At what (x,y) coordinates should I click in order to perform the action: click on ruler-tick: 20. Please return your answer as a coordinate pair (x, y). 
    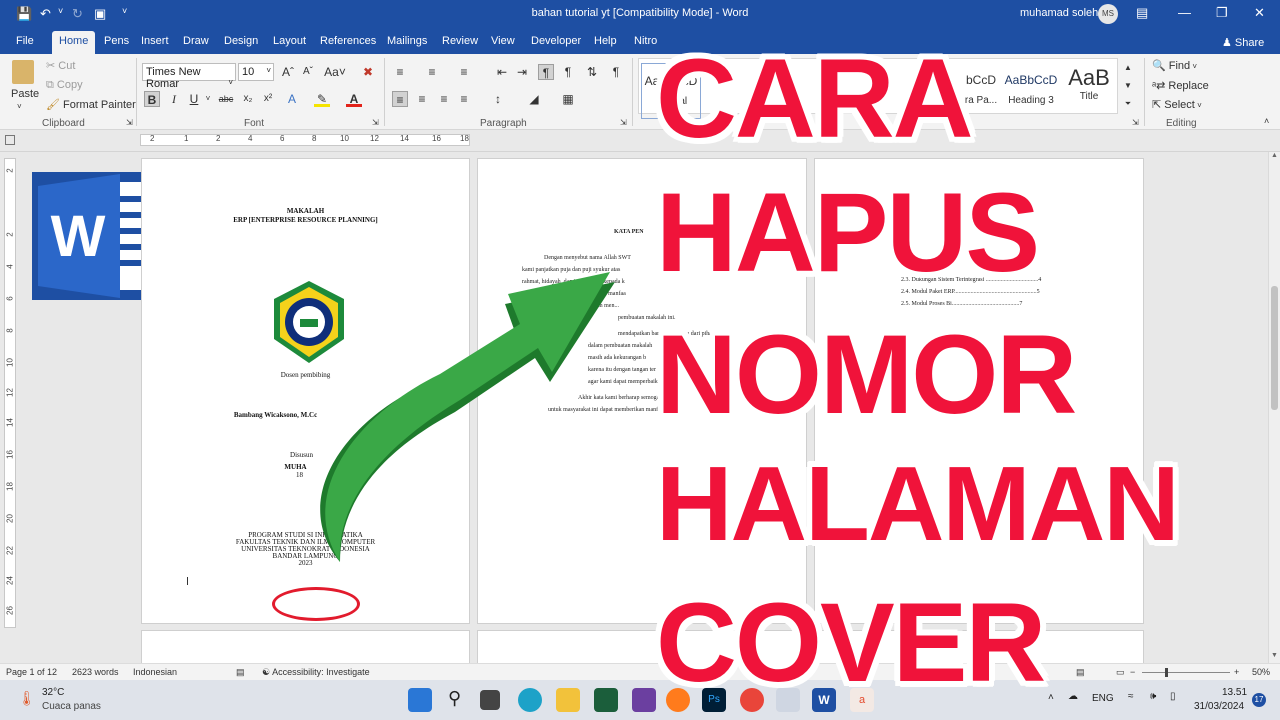
    Looking at the image, I should click on (10, 518).